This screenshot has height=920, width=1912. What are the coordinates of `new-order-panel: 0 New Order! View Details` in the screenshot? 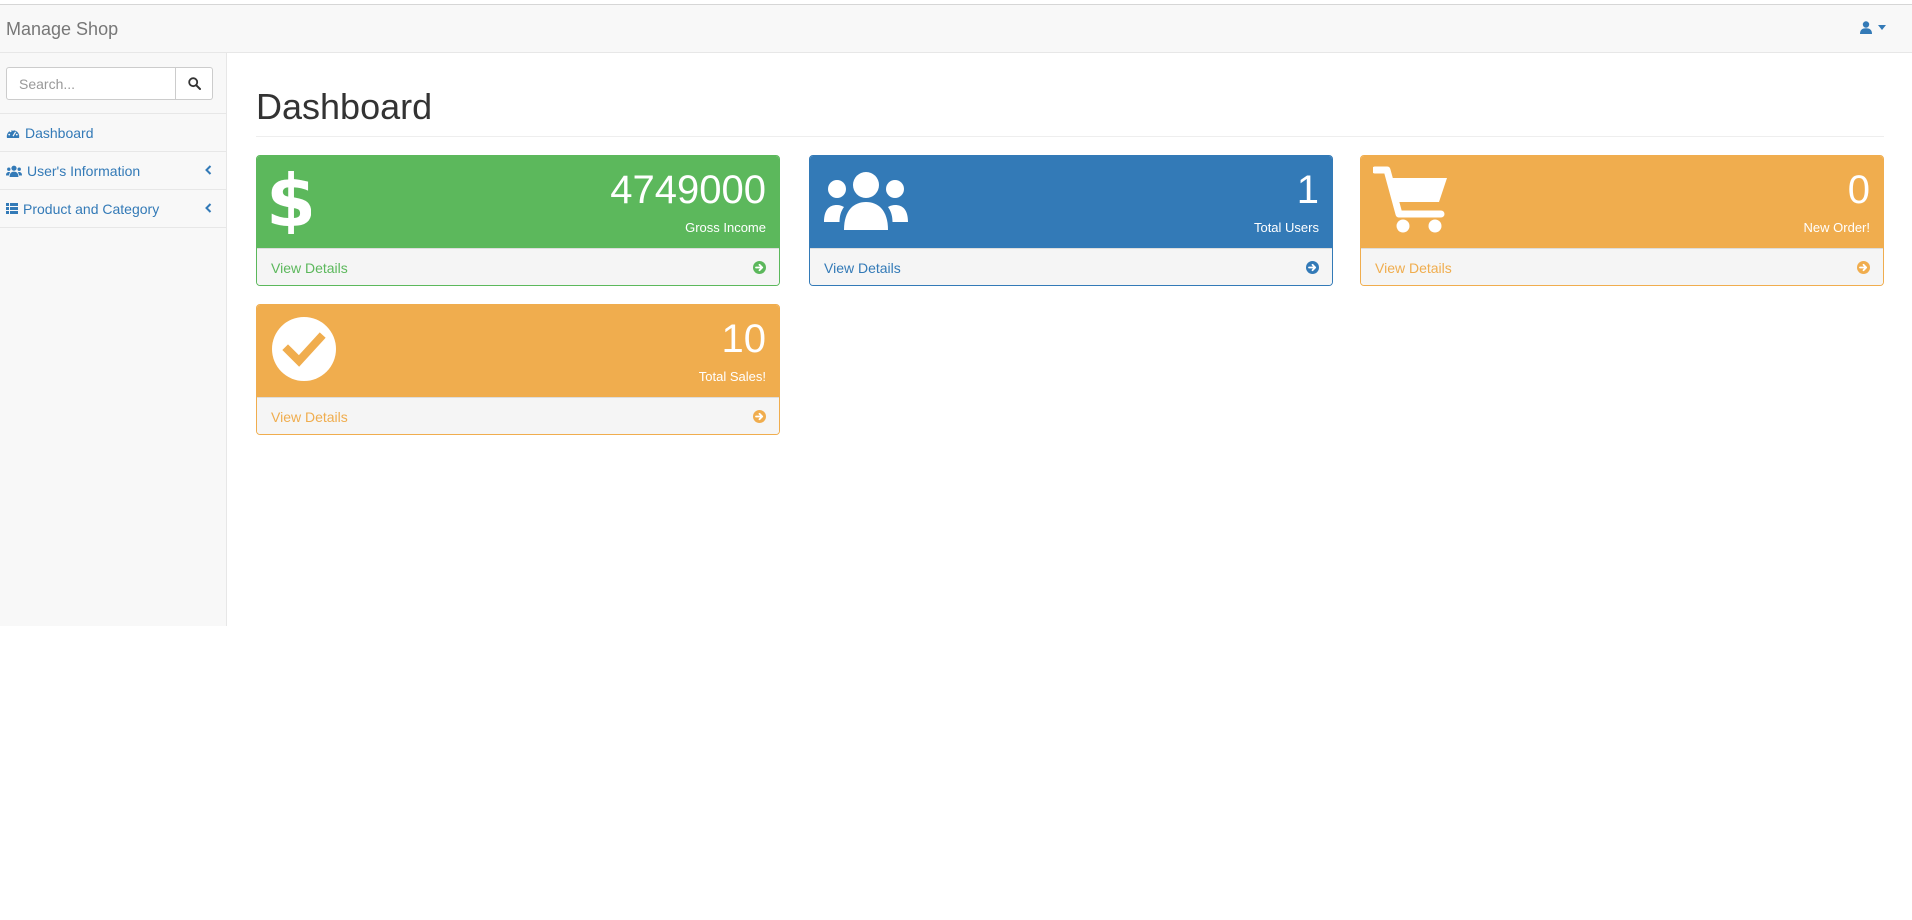 It's located at (1622, 220).